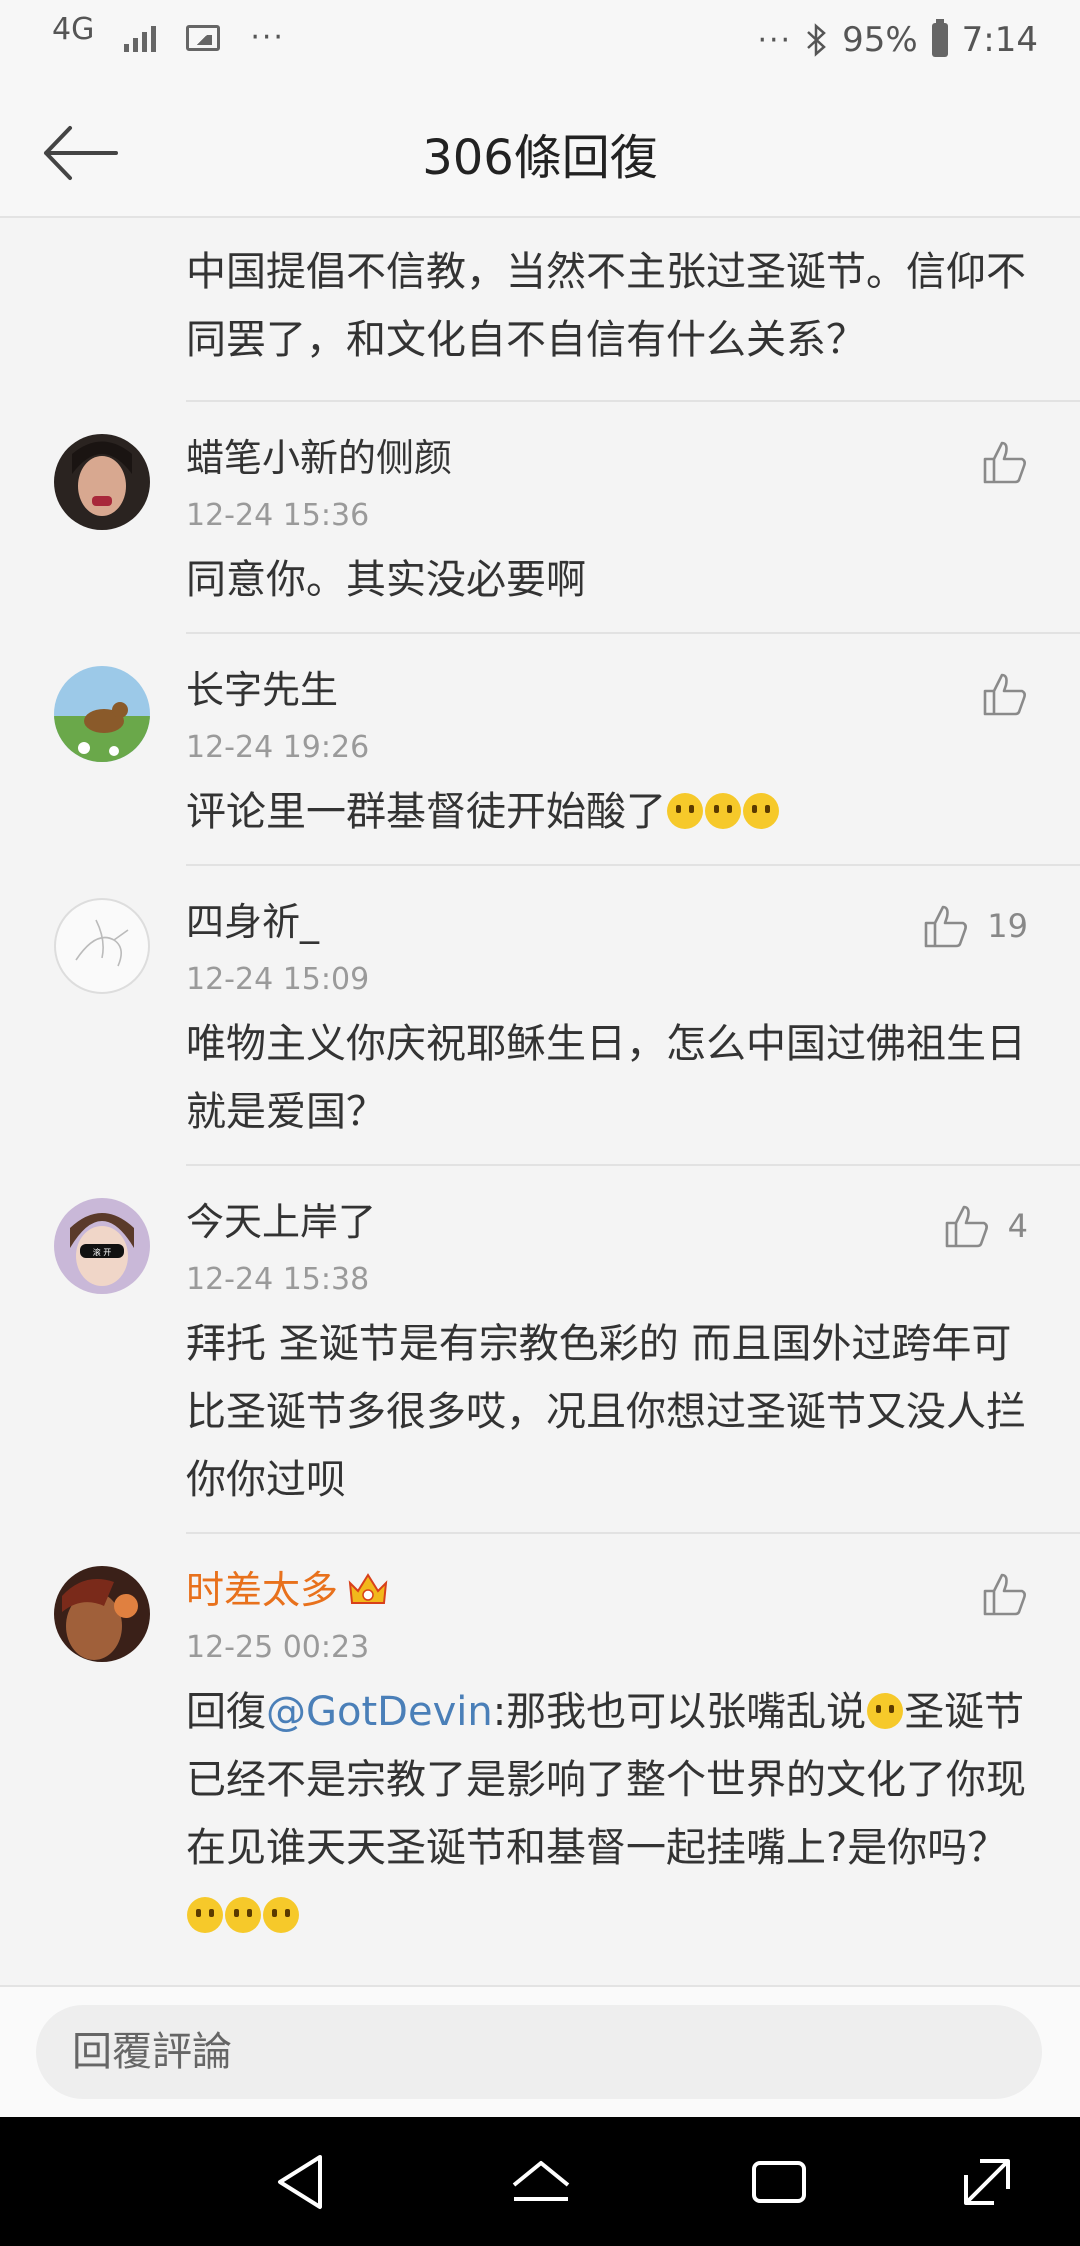  What do you see at coordinates (140, 38) in the screenshot?
I see `signal-icon` at bounding box center [140, 38].